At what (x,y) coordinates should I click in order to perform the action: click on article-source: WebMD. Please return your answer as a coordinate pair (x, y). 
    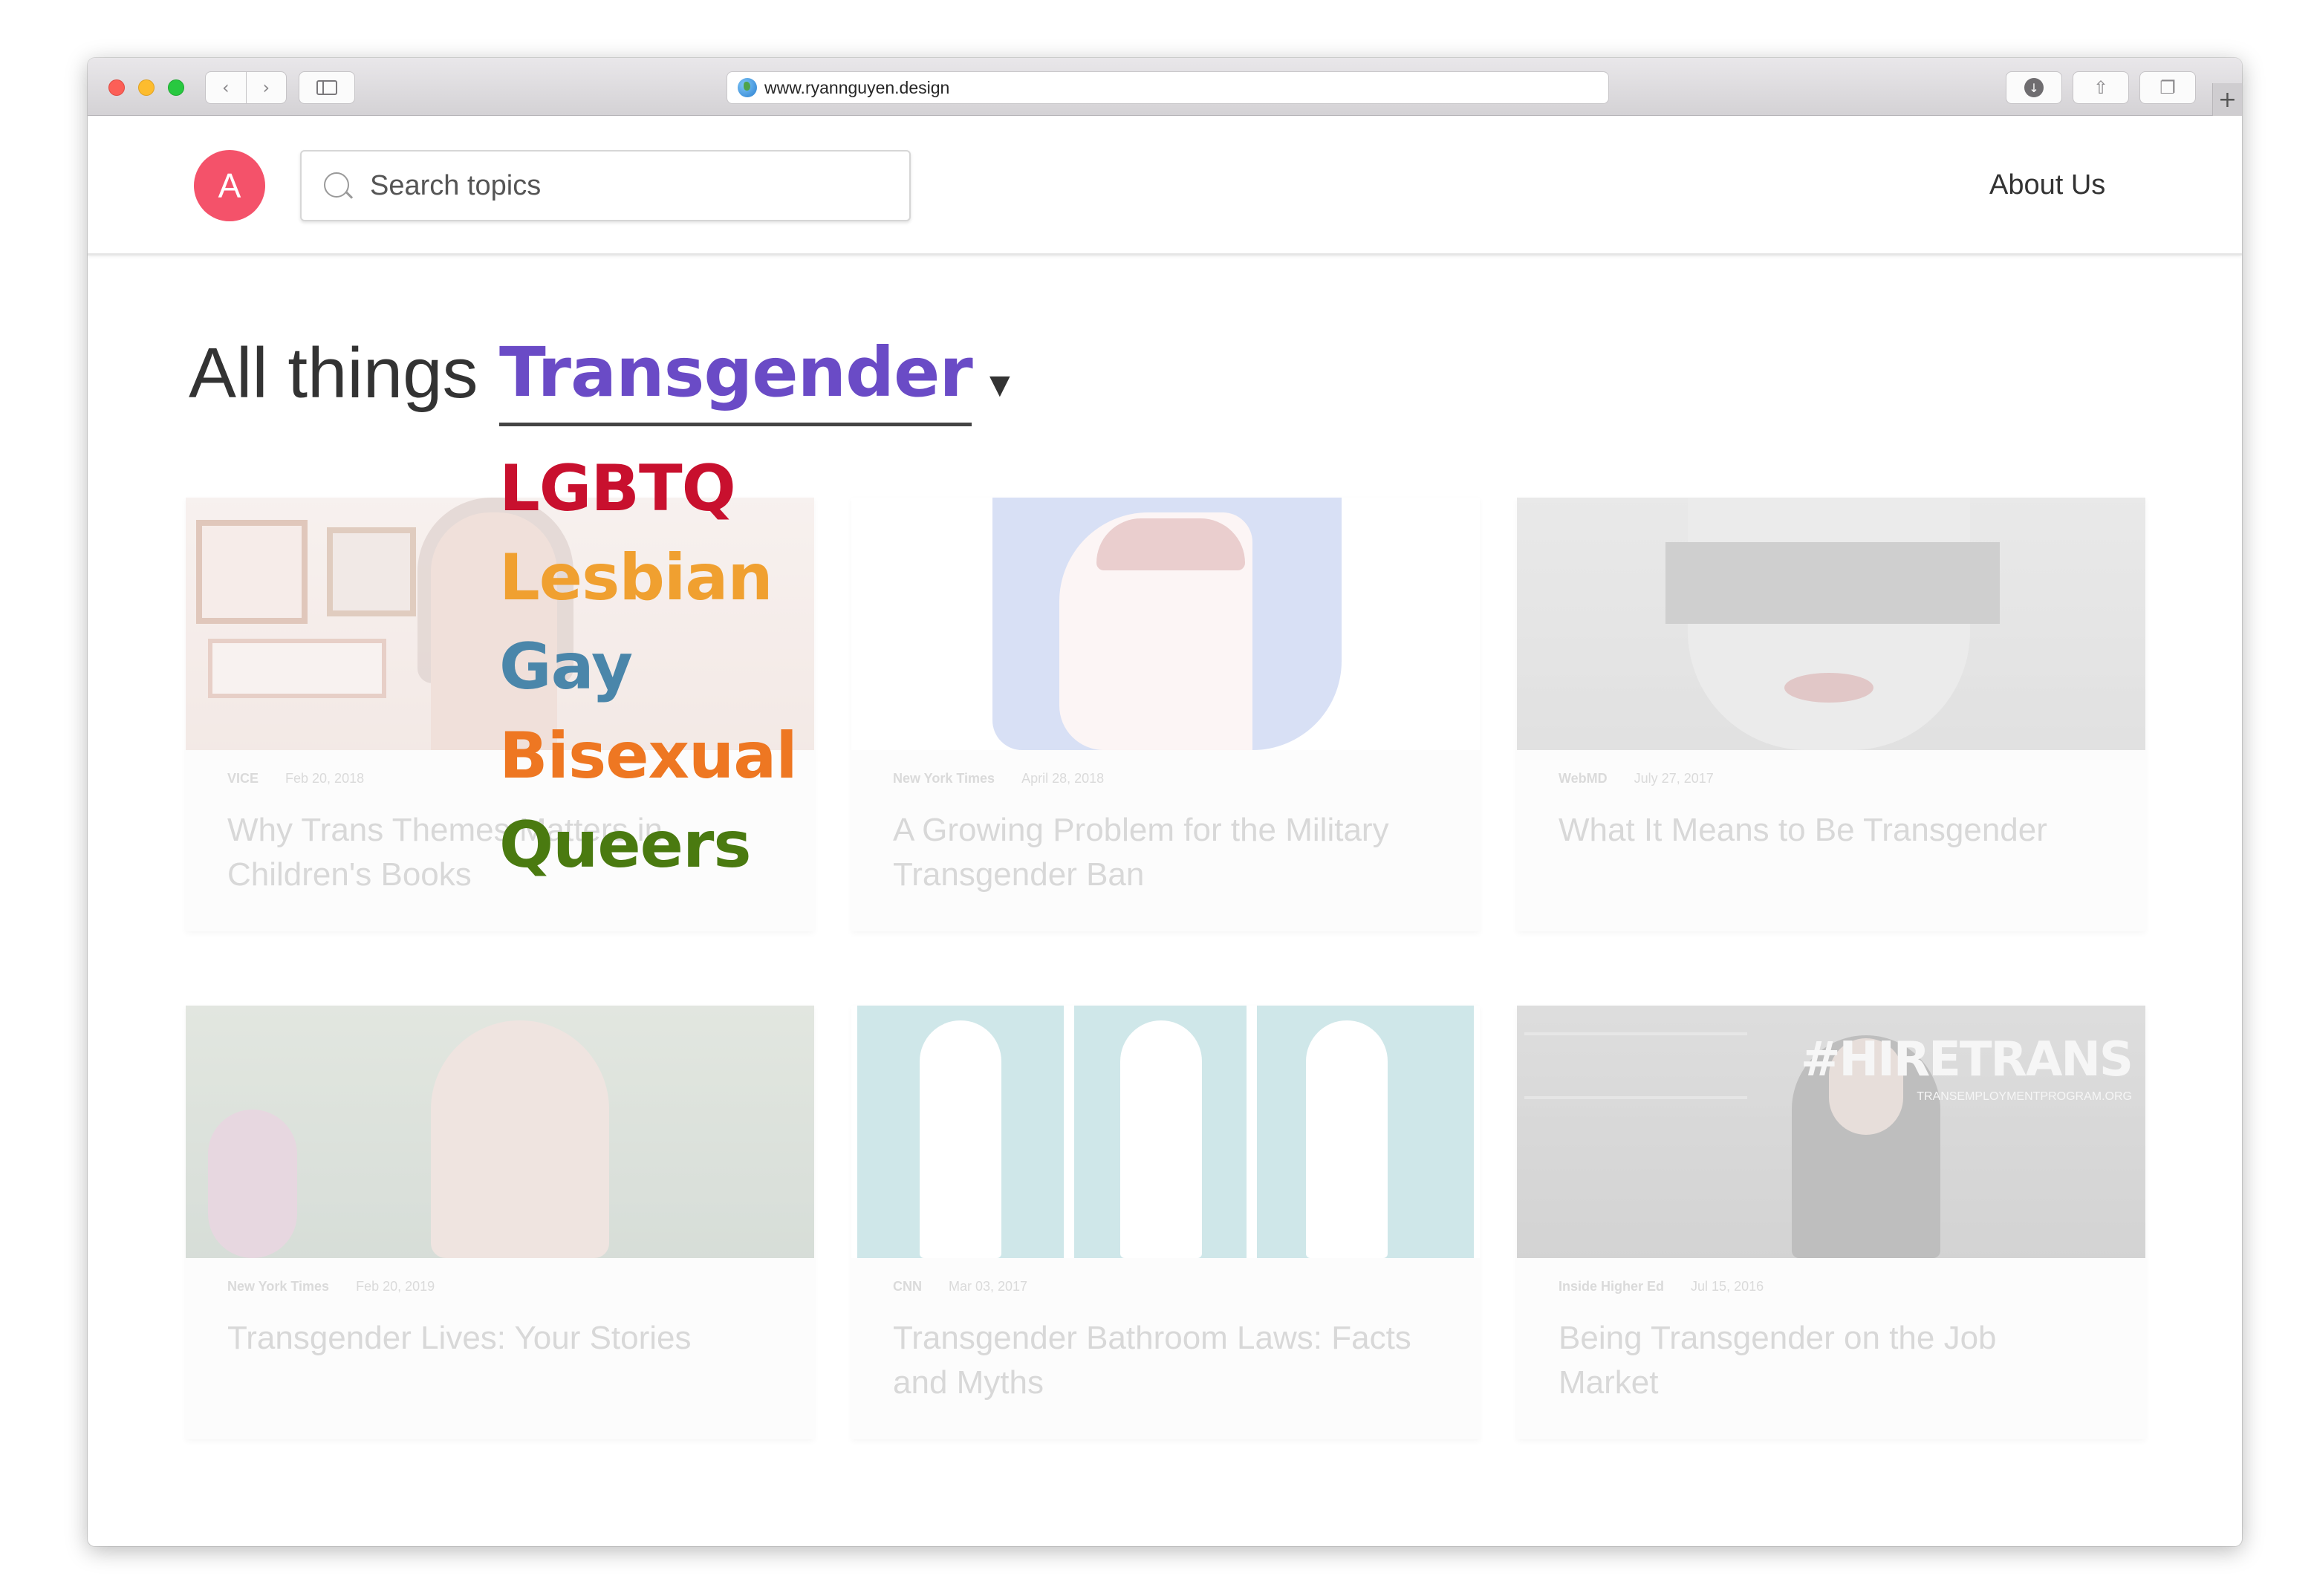
    Looking at the image, I should click on (1584, 779).